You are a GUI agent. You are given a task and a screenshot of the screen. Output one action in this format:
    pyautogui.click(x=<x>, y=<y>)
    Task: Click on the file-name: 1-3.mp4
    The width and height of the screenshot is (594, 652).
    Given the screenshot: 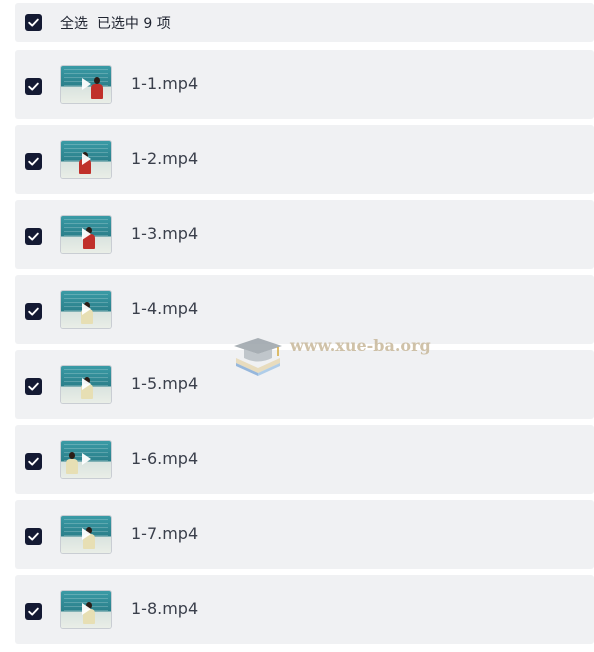 What is the action you would take?
    pyautogui.click(x=164, y=233)
    